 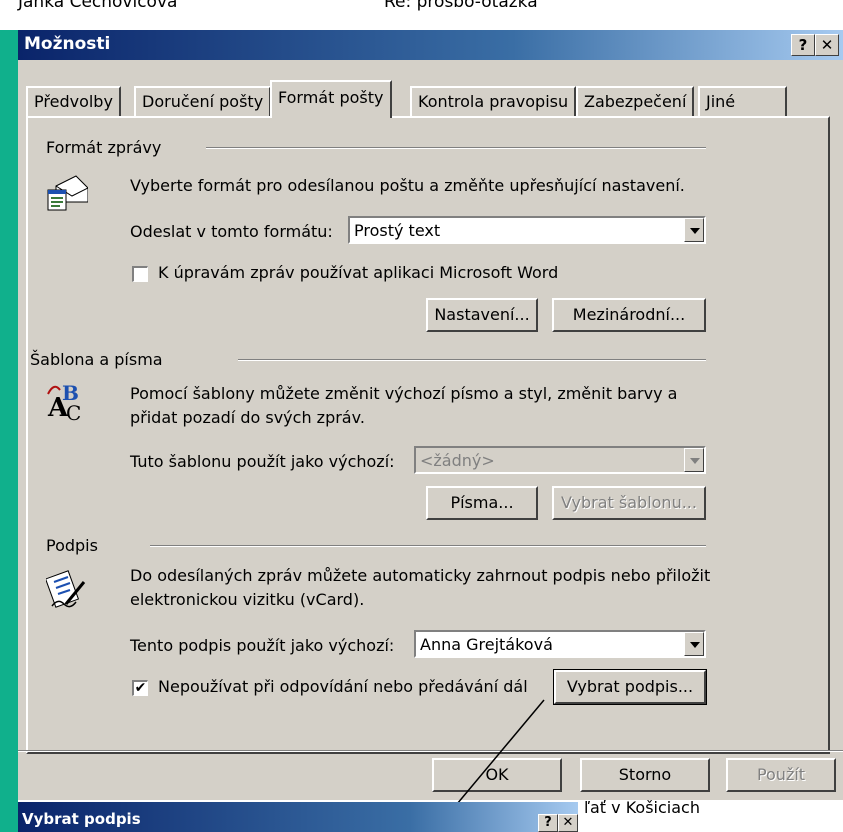 What do you see at coordinates (298, 817) in the screenshot?
I see `subdialog-titlebar: Vybrat podpis` at bounding box center [298, 817].